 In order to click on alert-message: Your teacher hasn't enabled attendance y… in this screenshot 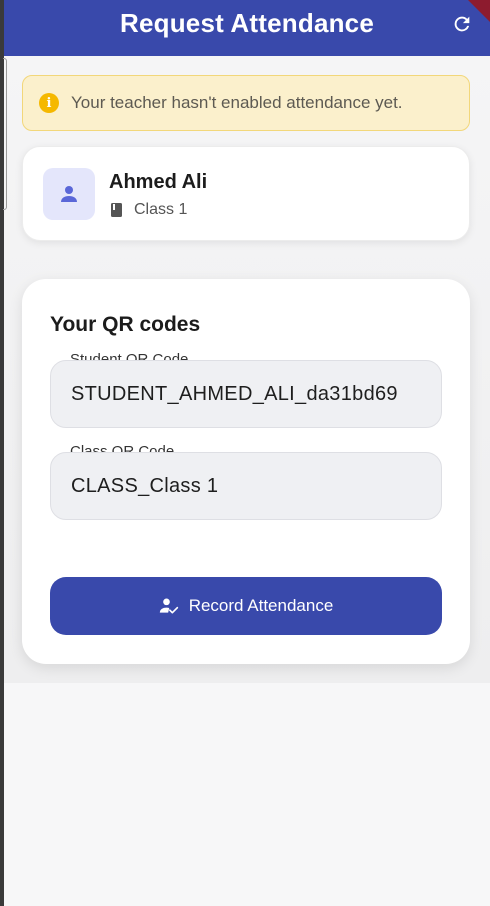, I will do `click(237, 102)`.